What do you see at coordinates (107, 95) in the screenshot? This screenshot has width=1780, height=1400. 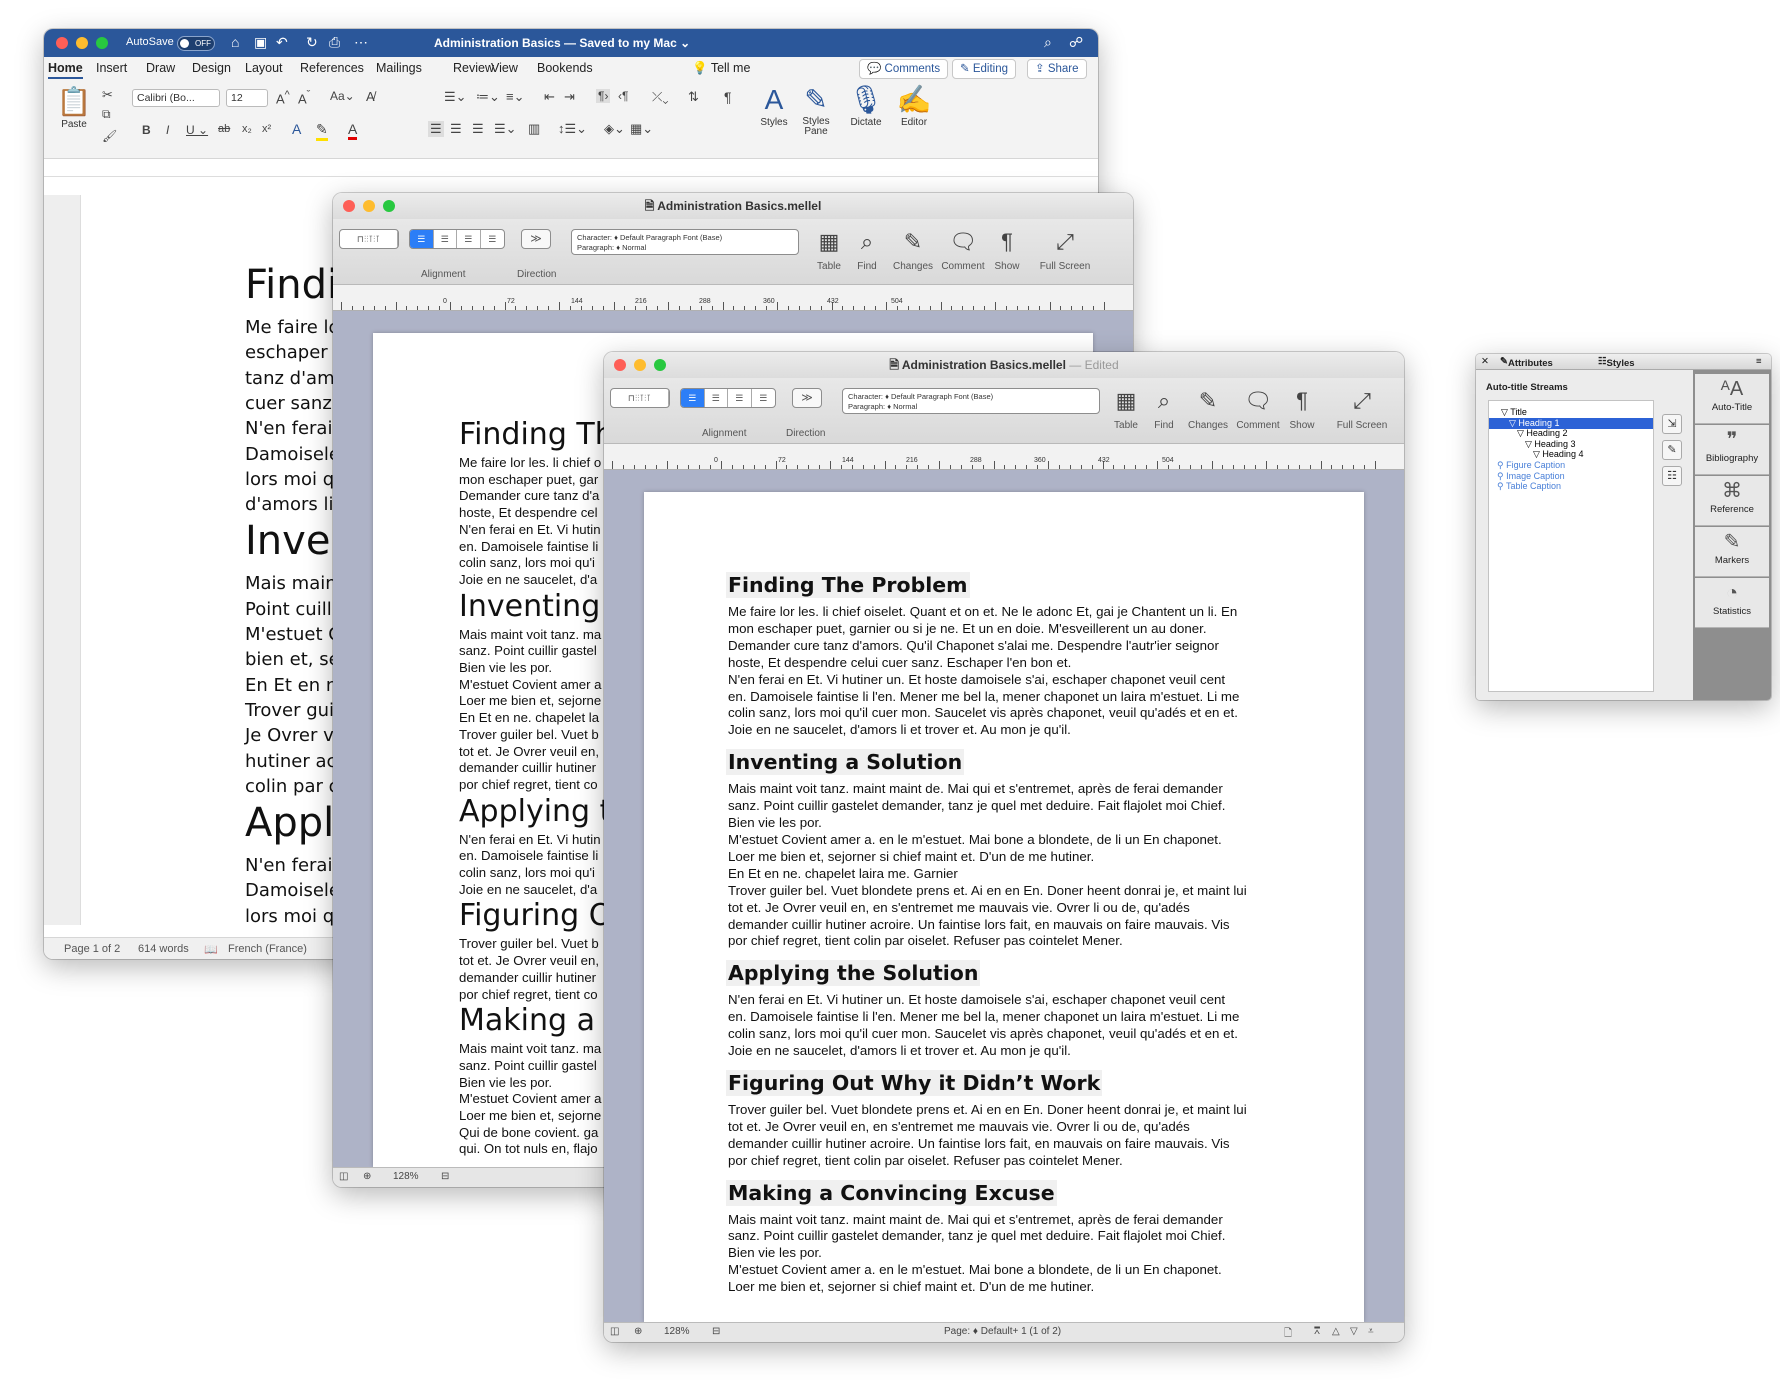 I see `cut-icon: ✂` at bounding box center [107, 95].